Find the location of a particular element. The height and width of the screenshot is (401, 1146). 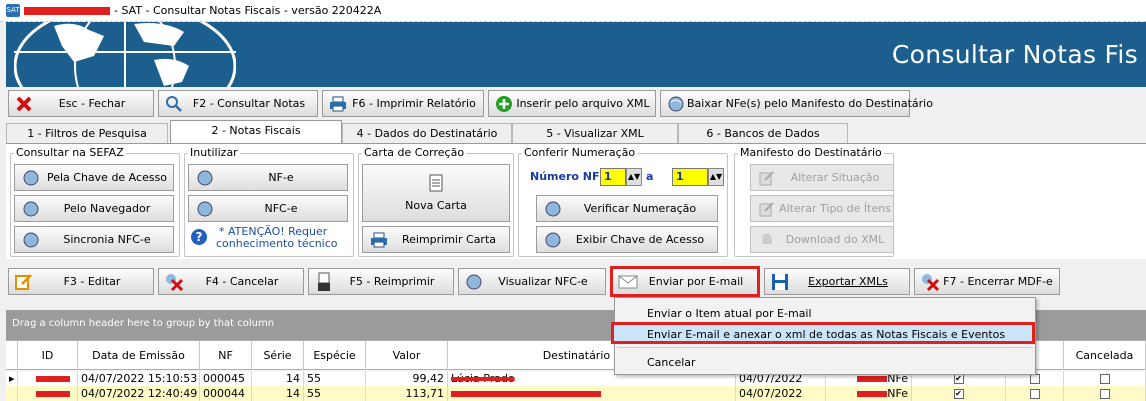

verificar-numeracao-button: Verificar Numeração is located at coordinates (627, 208).